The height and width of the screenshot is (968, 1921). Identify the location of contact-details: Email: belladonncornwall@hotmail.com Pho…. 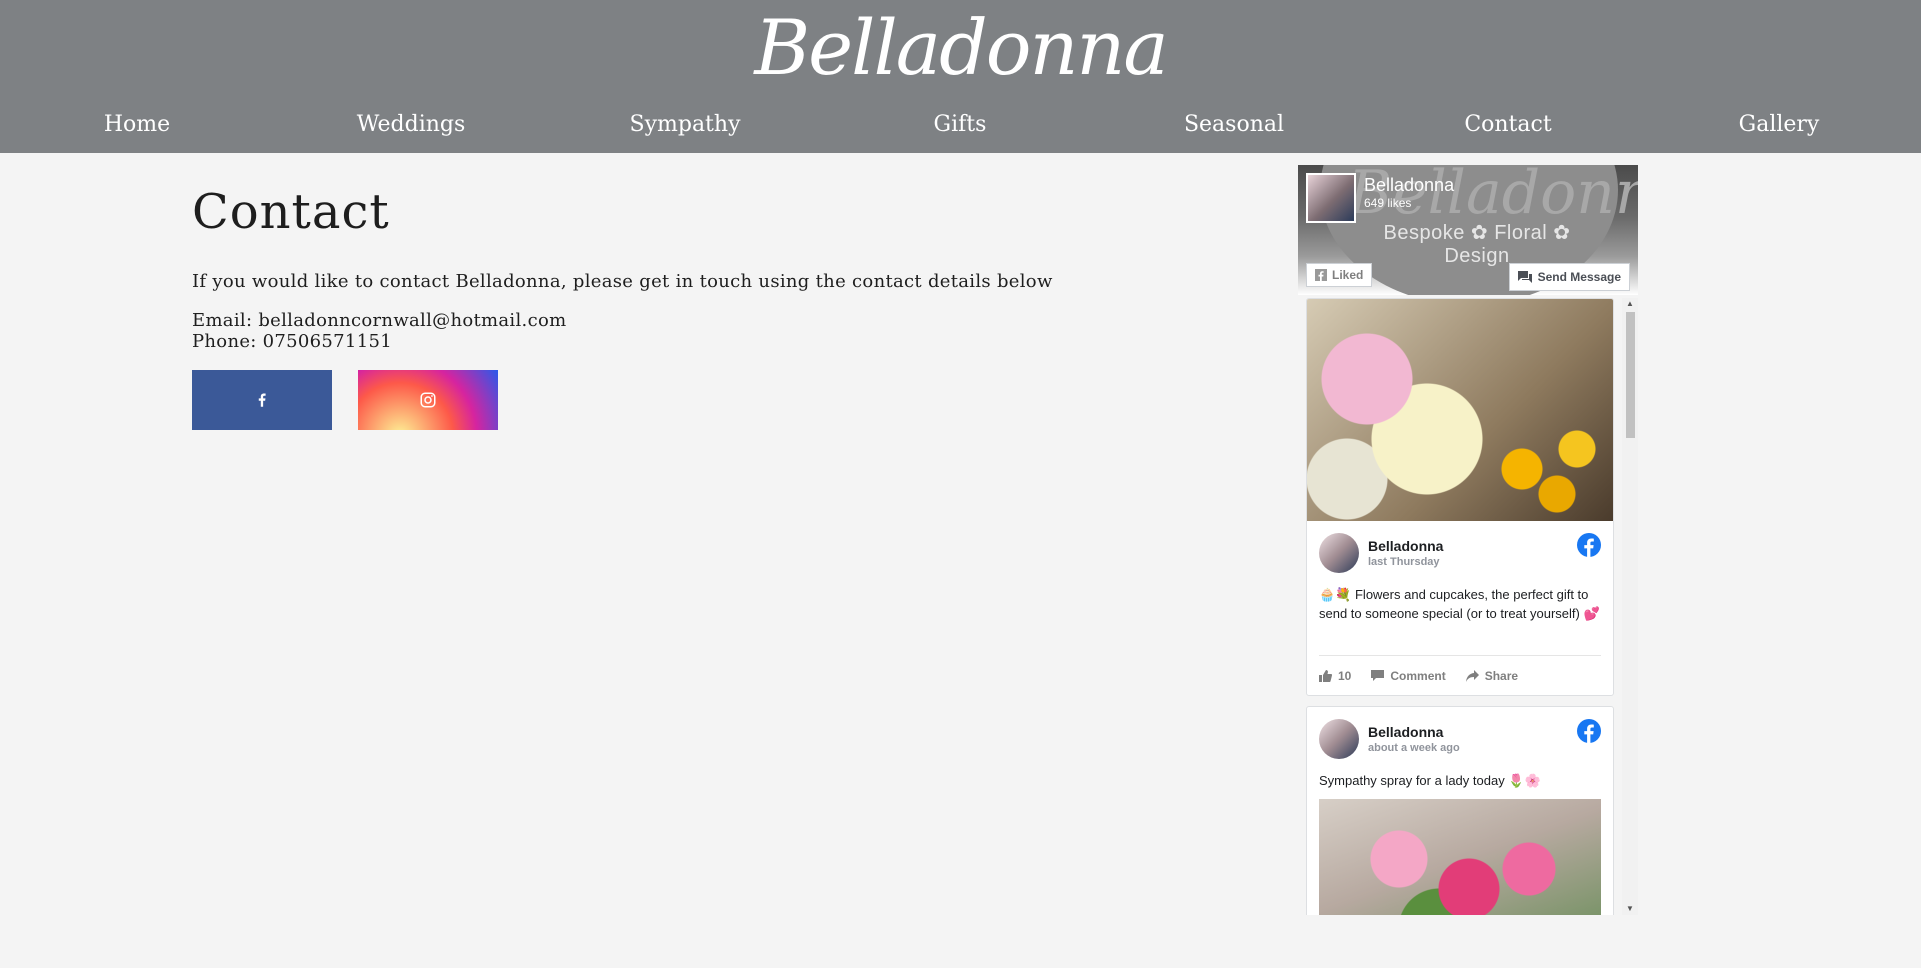
(692, 331).